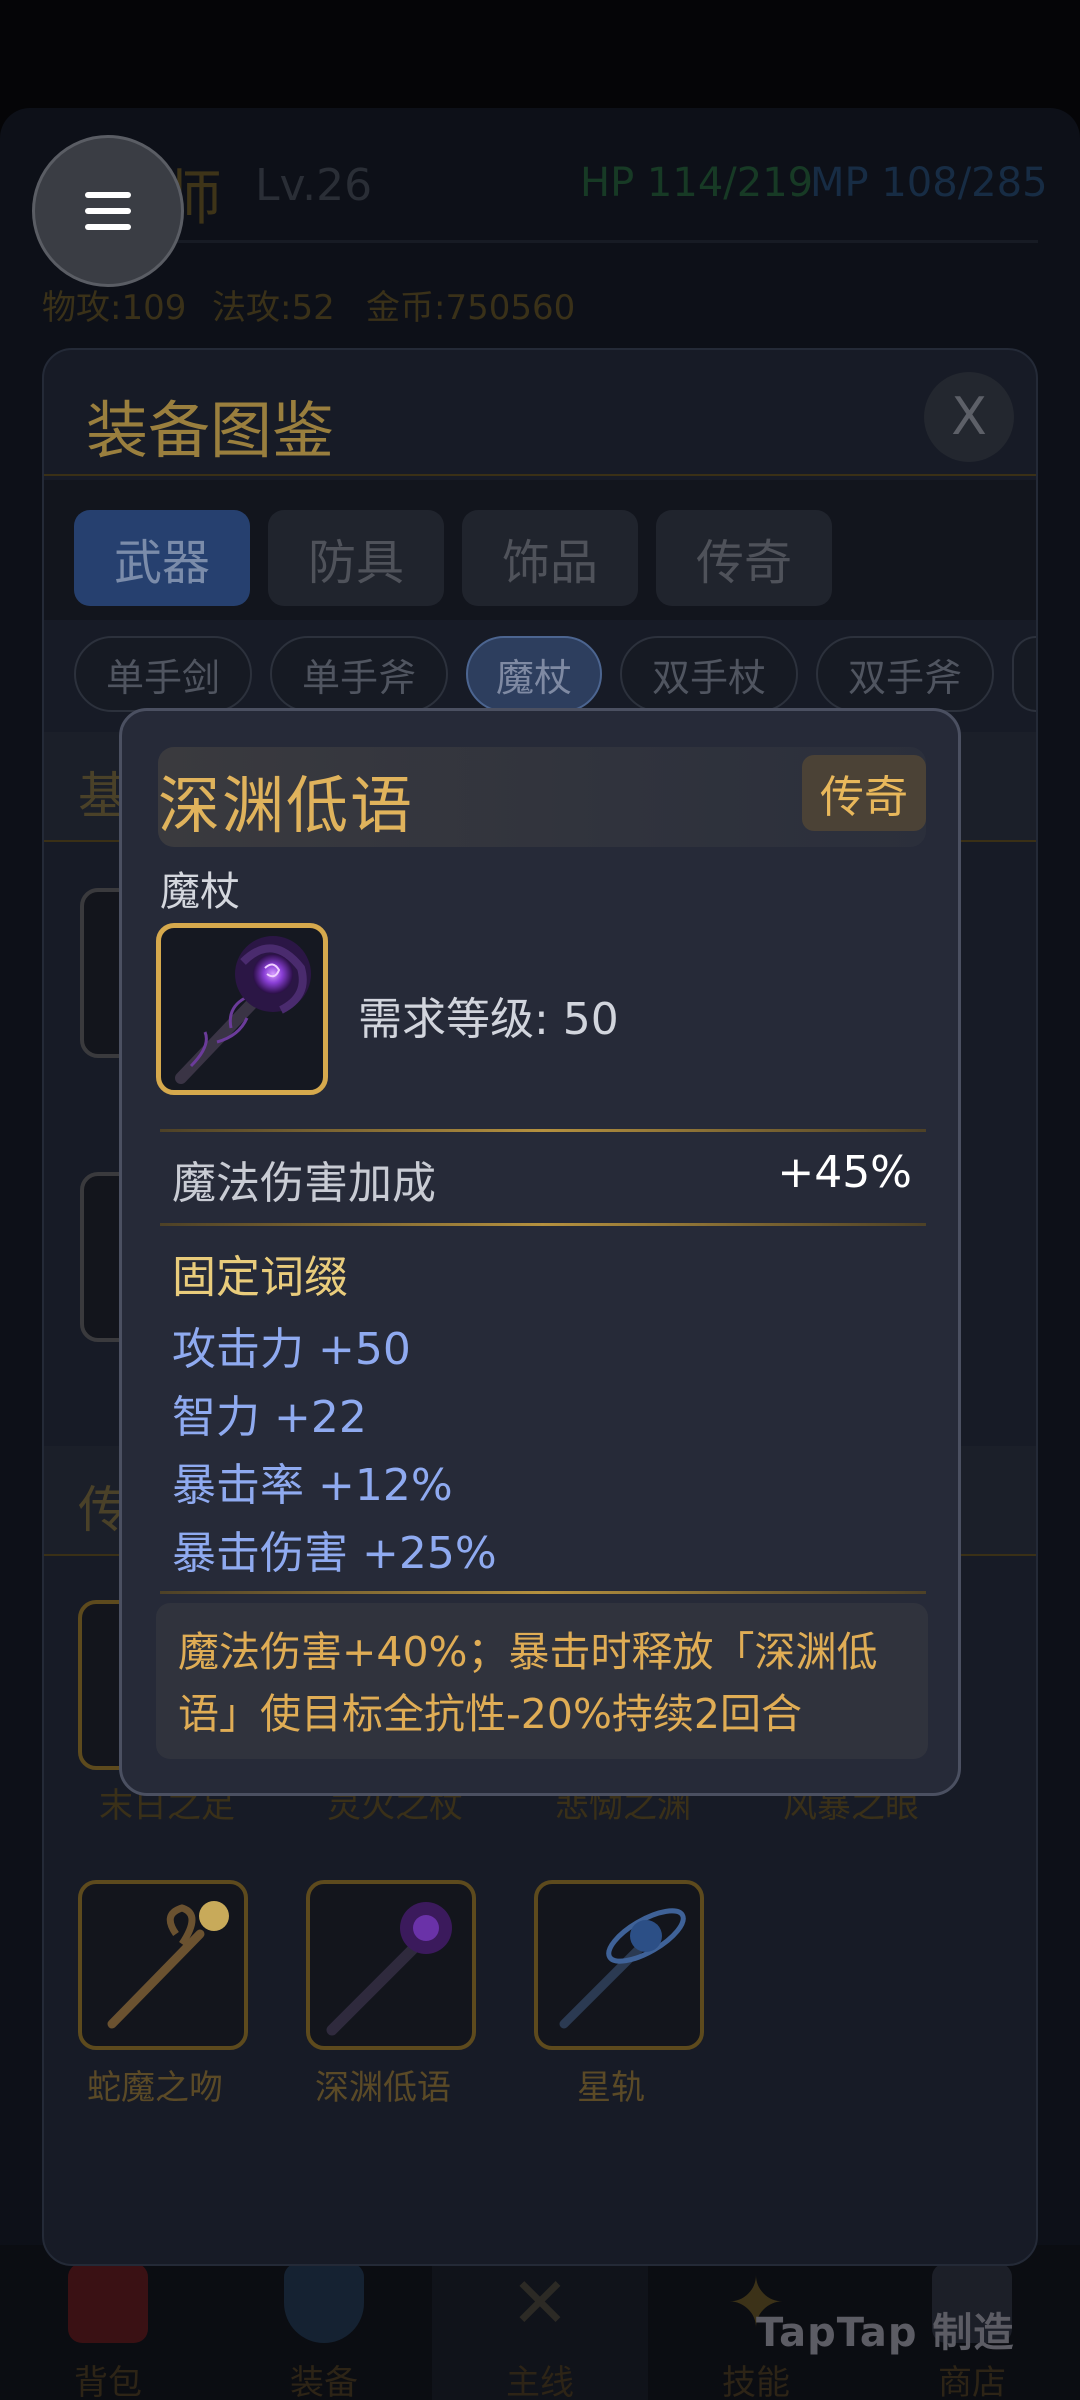 This screenshot has height=2400, width=1080. Describe the element at coordinates (324, 2303) in the screenshot. I see `shield-icon` at that location.